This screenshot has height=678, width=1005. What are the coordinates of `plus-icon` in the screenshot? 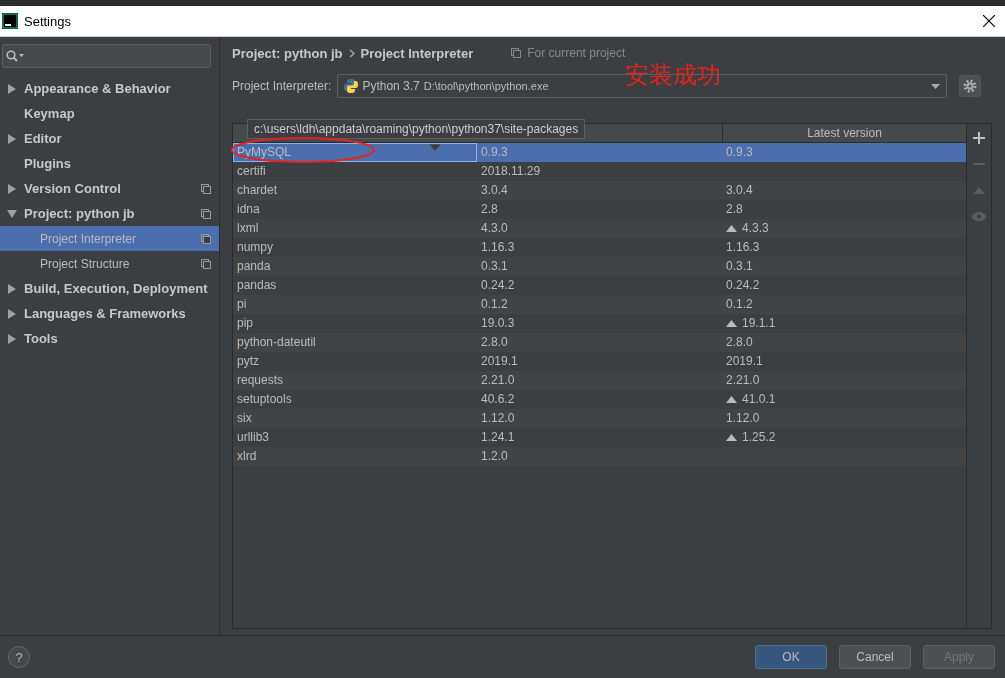 It's located at (979, 138).